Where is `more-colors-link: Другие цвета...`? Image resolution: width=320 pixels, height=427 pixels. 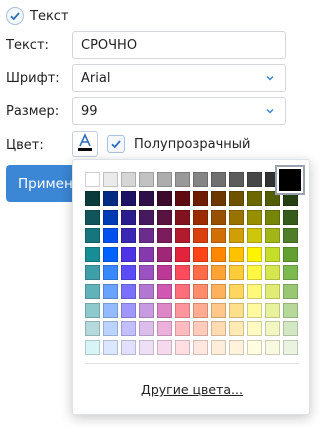
more-colors-link: Другие цвета... is located at coordinates (192, 389).